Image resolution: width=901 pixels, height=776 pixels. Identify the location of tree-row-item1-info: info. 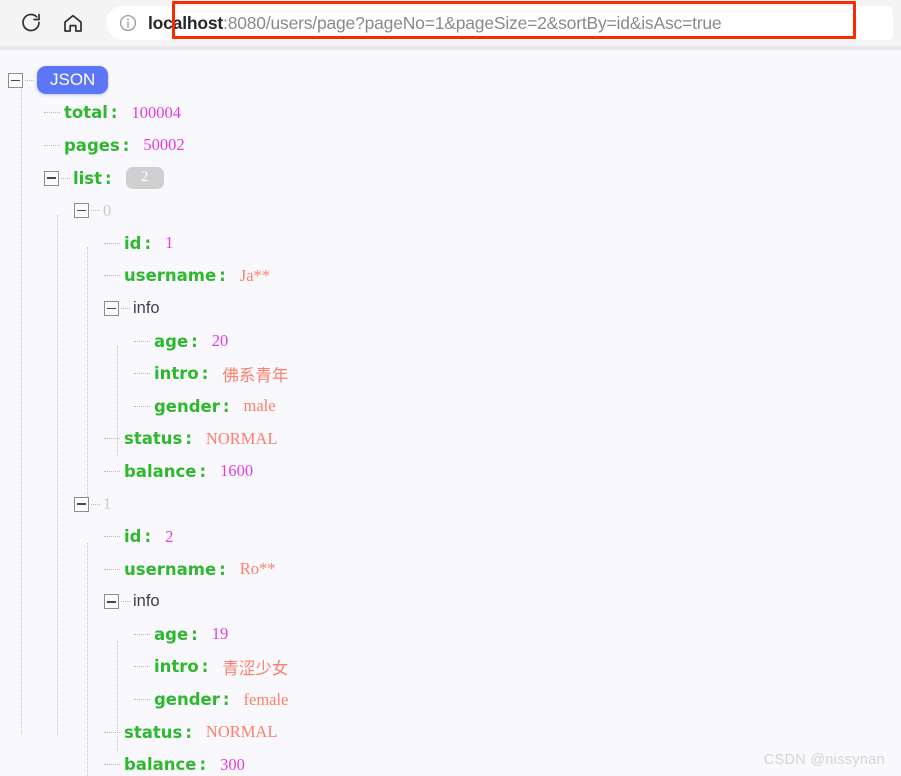
(450, 602).